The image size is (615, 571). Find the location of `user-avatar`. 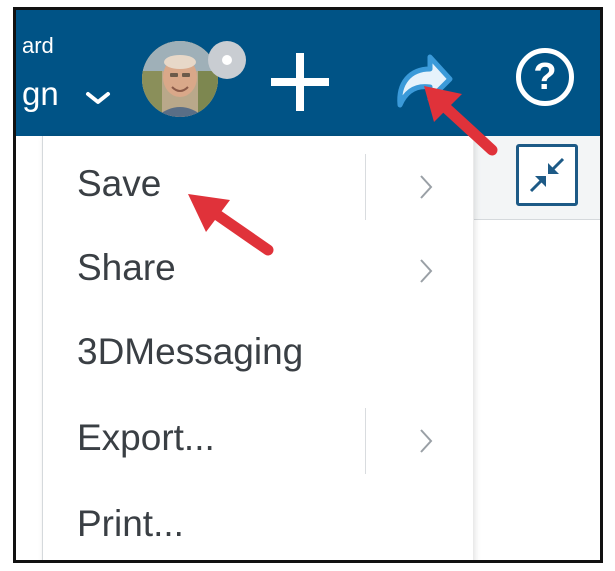

user-avatar is located at coordinates (180, 79).